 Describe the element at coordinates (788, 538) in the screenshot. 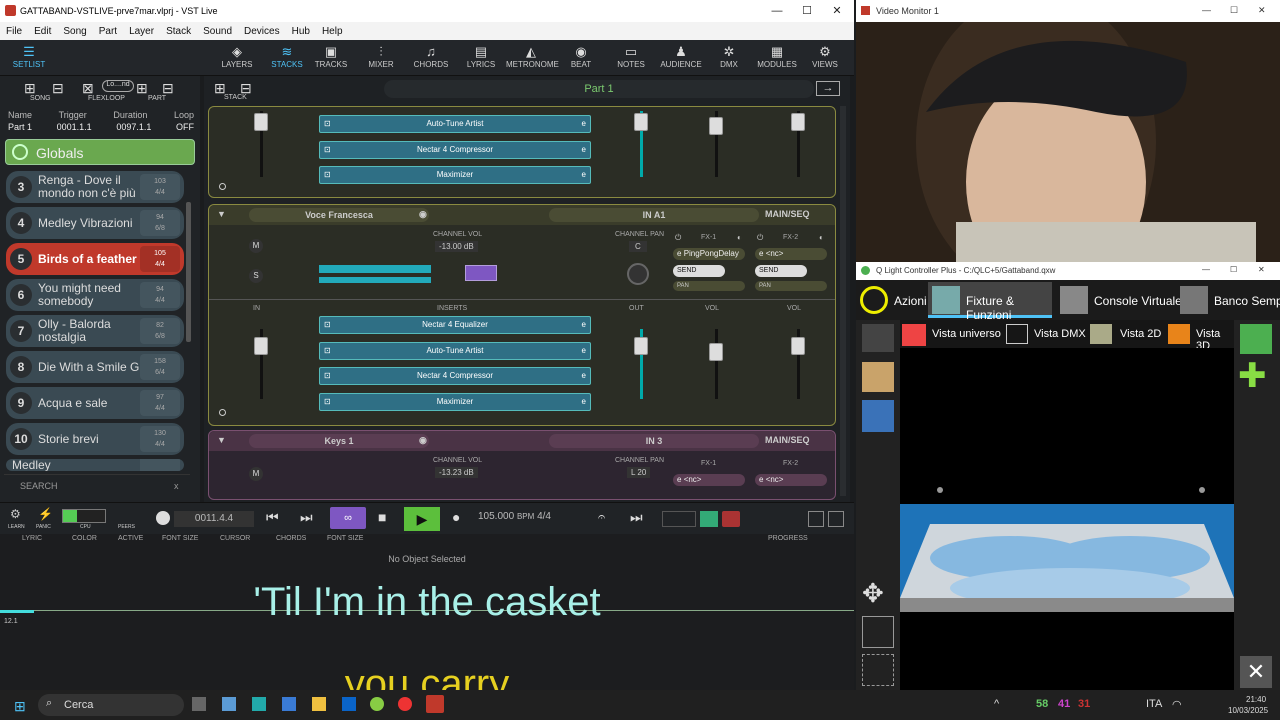

I see `lyric-column-header: PROGRESS` at that location.